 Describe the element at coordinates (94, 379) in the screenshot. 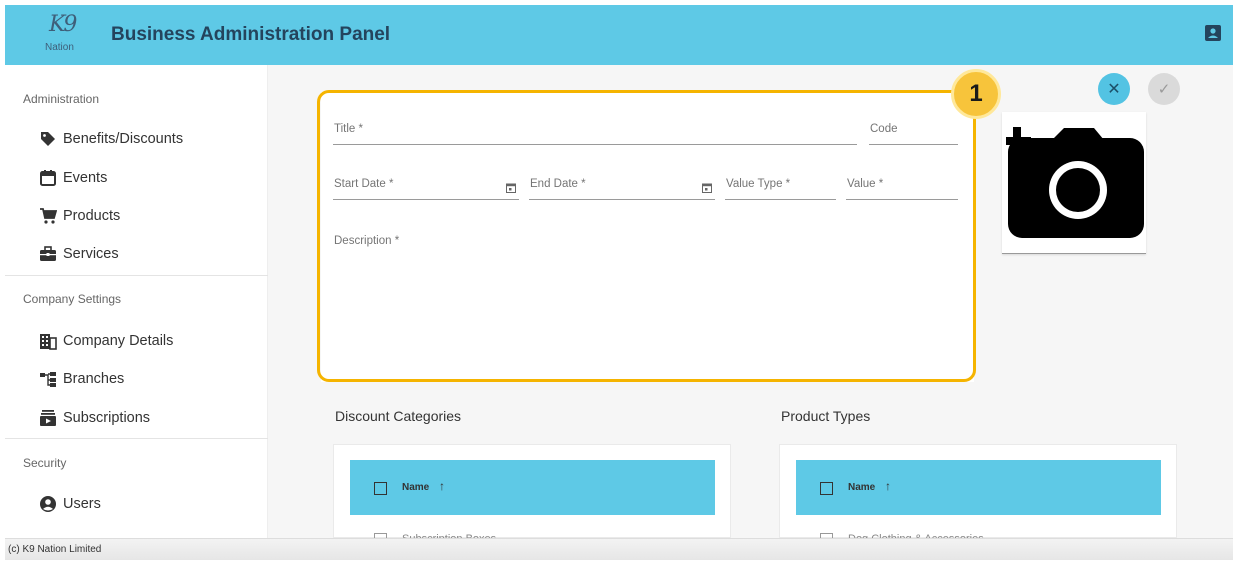

I see `sidebar-item-label: Branches` at that location.